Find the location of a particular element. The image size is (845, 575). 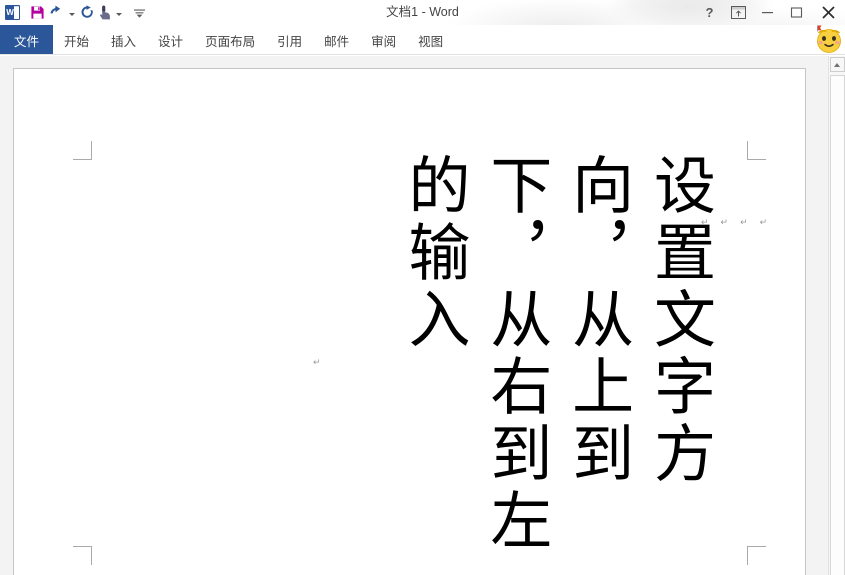

tab-design: 设计 is located at coordinates (170, 40).